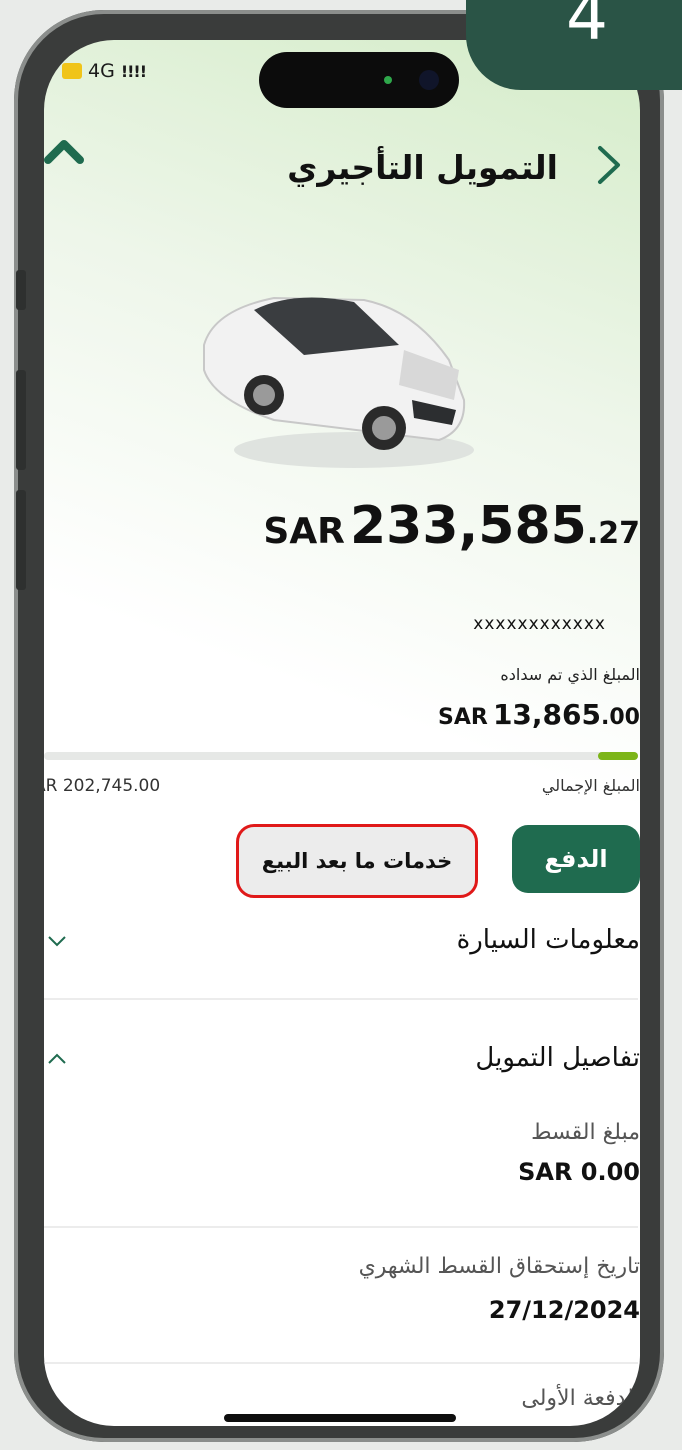 The height and width of the screenshot is (1450, 682). What do you see at coordinates (564, 1310) in the screenshot?
I see `monthly-due-date-value: 27/12/2024` at bounding box center [564, 1310].